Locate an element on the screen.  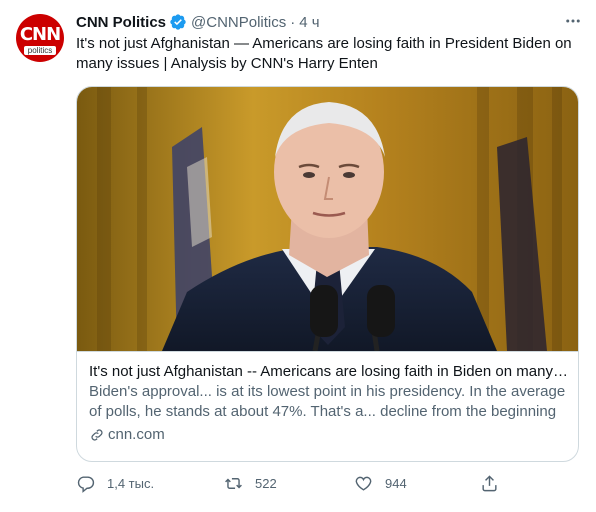
heart-icon is located at coordinates (363, 483).